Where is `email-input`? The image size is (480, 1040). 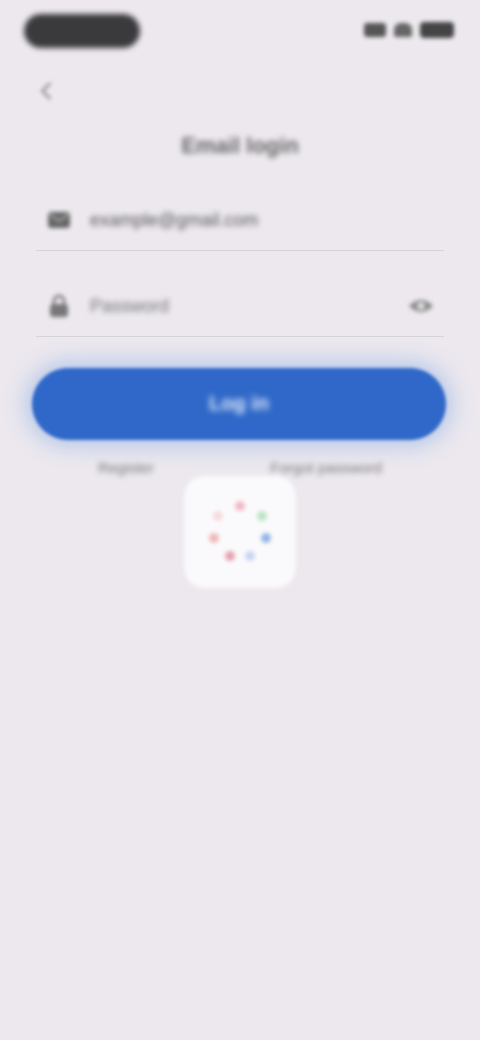
email-input is located at coordinates (266, 220).